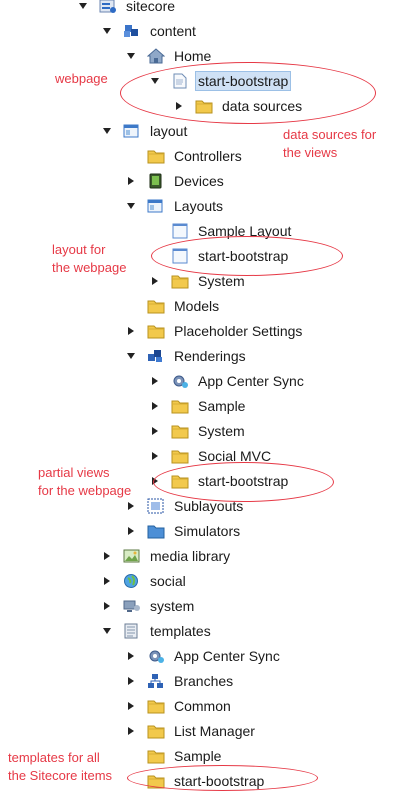  Describe the element at coordinates (215, 330) in the screenshot. I see `tree-item: Placeholder Settings` at that location.